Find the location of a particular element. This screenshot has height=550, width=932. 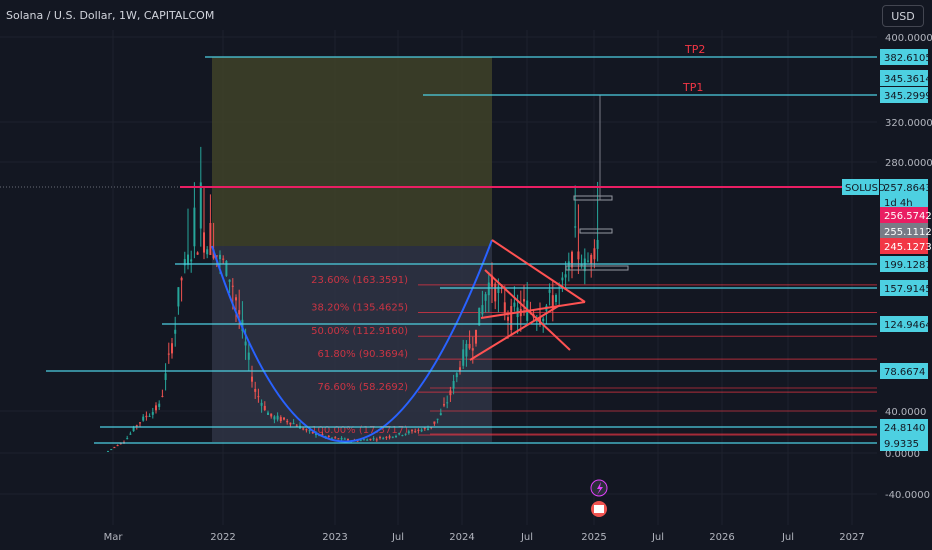

y-tick-label: 280.0000 is located at coordinates (908, 163).